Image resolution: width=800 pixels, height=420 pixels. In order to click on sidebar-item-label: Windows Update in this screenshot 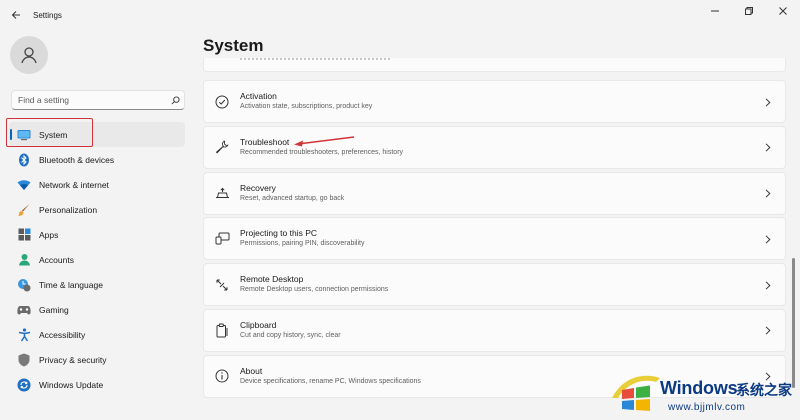, I will do `click(71, 384)`.